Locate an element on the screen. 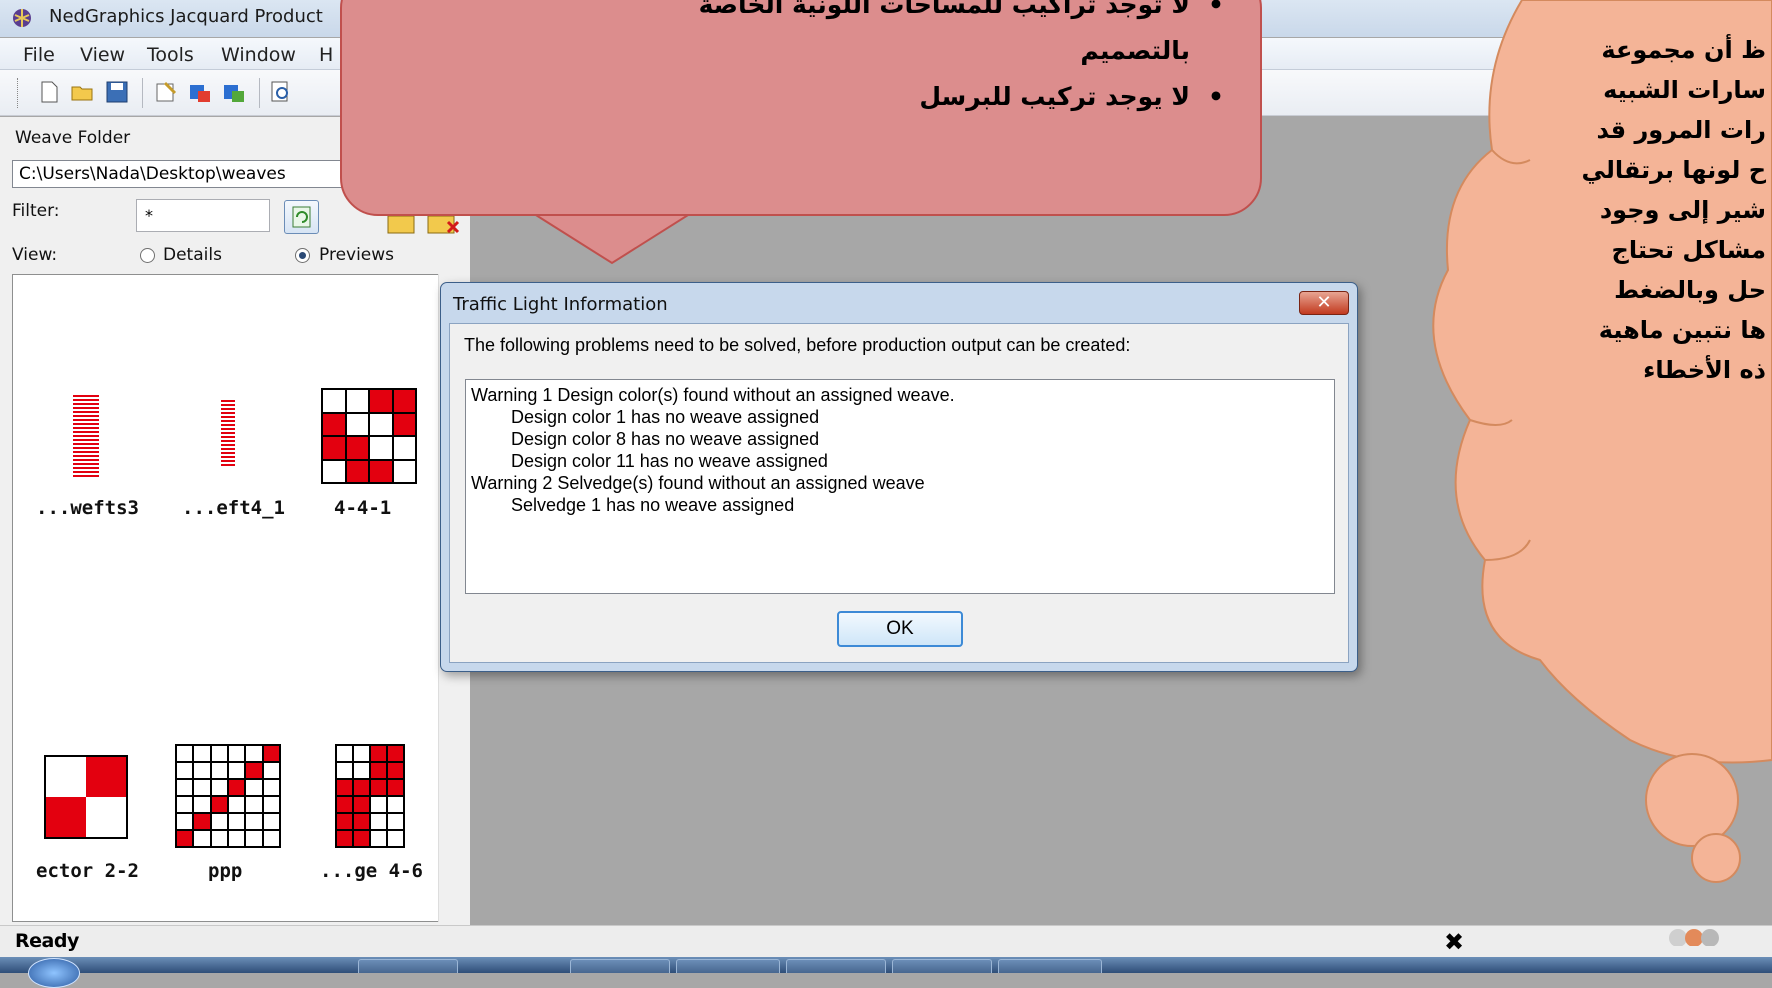 The image size is (1772, 988). thumbnail-caption: ...ge 4-6 is located at coordinates (371, 871).